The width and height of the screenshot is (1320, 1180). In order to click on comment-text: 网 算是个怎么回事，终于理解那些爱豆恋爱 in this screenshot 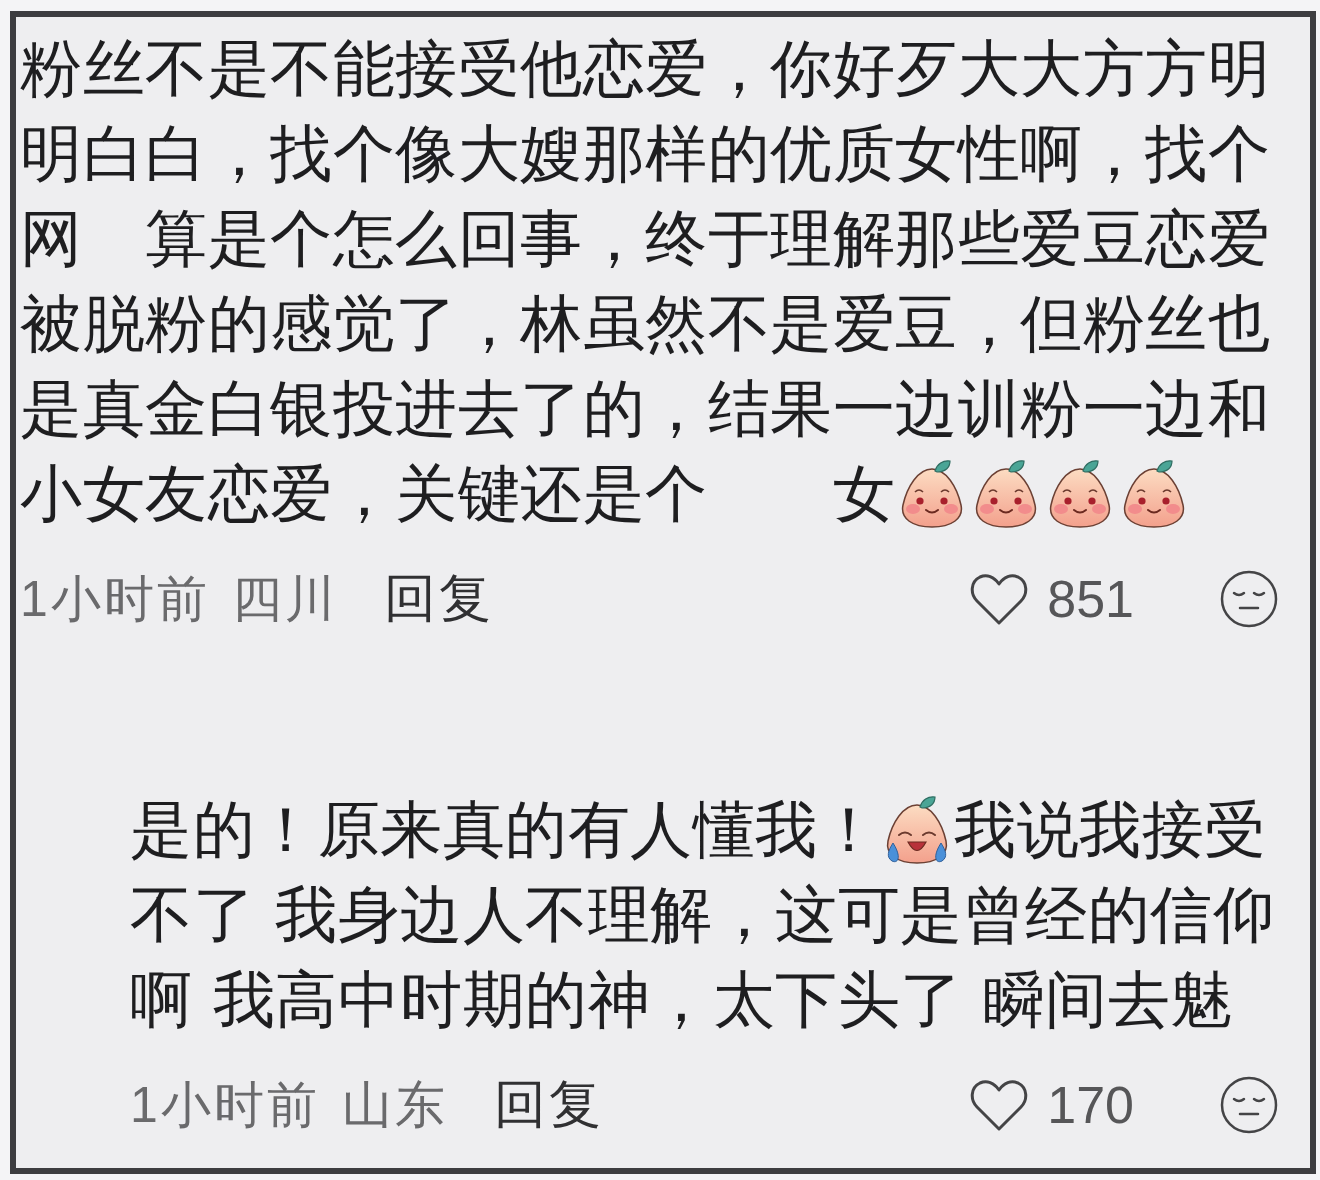, I will do `click(645, 239)`.